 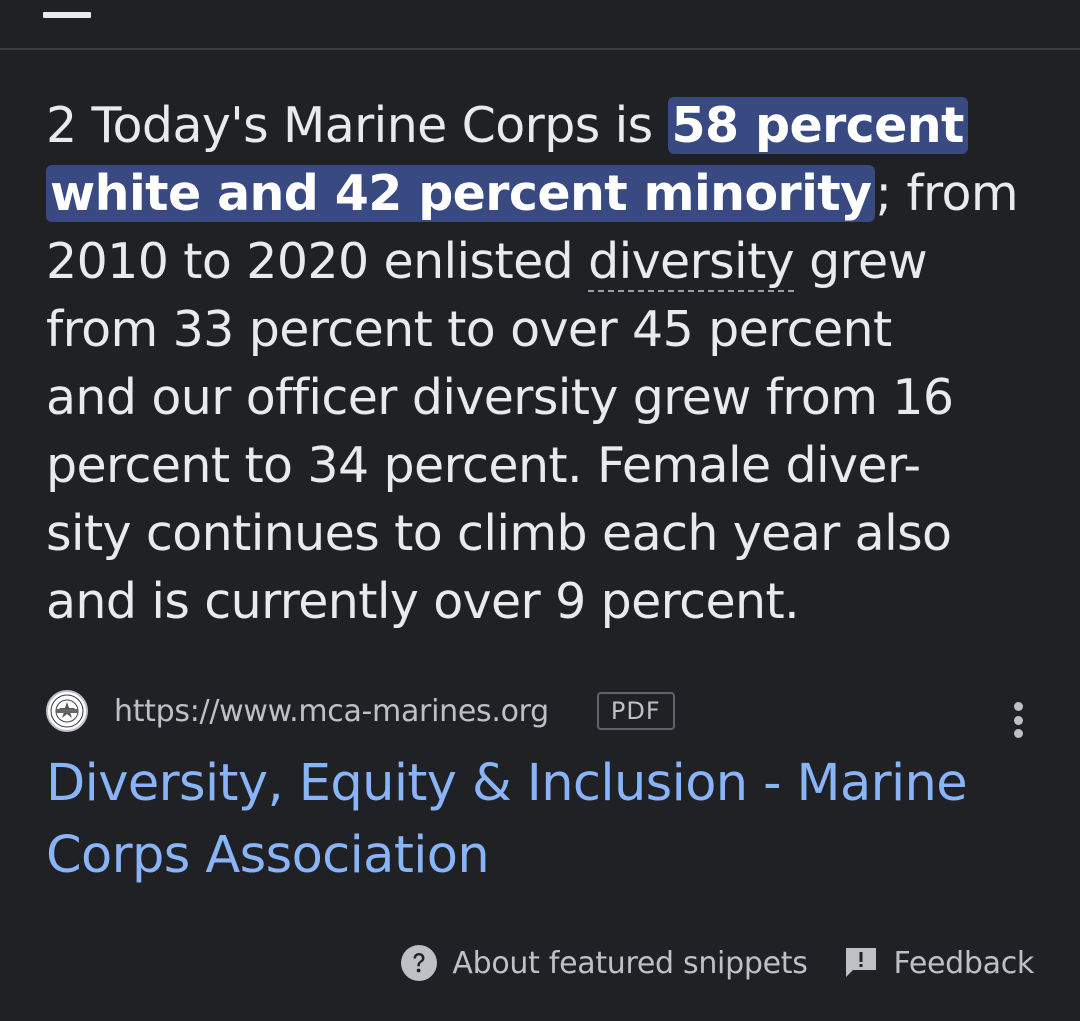 I want to click on snippet-text-span: 2 Today's Marine Corps is, so click(x=357, y=125).